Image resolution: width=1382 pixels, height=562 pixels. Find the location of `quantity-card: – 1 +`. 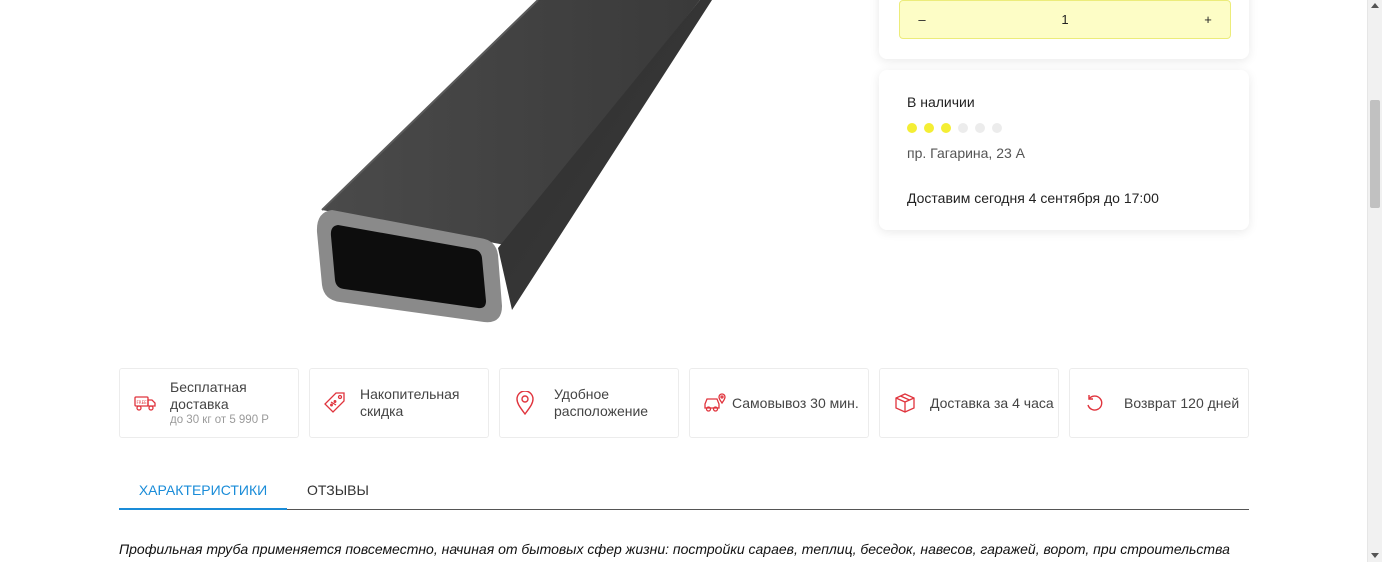

quantity-card: – 1 + is located at coordinates (1064, 29).